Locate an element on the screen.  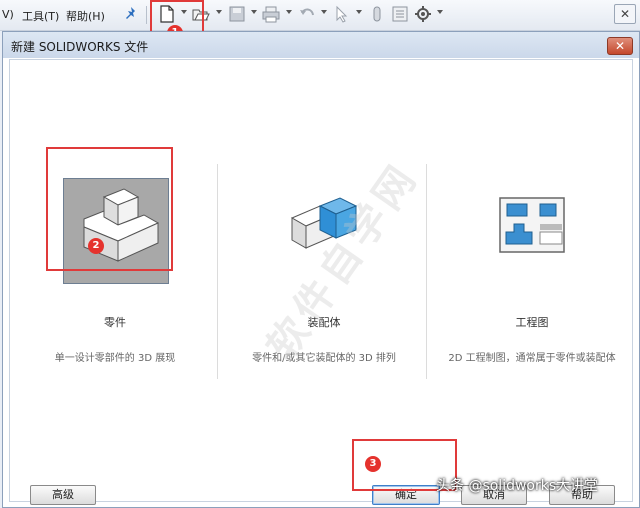
credit-text: 头条 @solidworks大讲堂 is located at coordinates (517, 486).